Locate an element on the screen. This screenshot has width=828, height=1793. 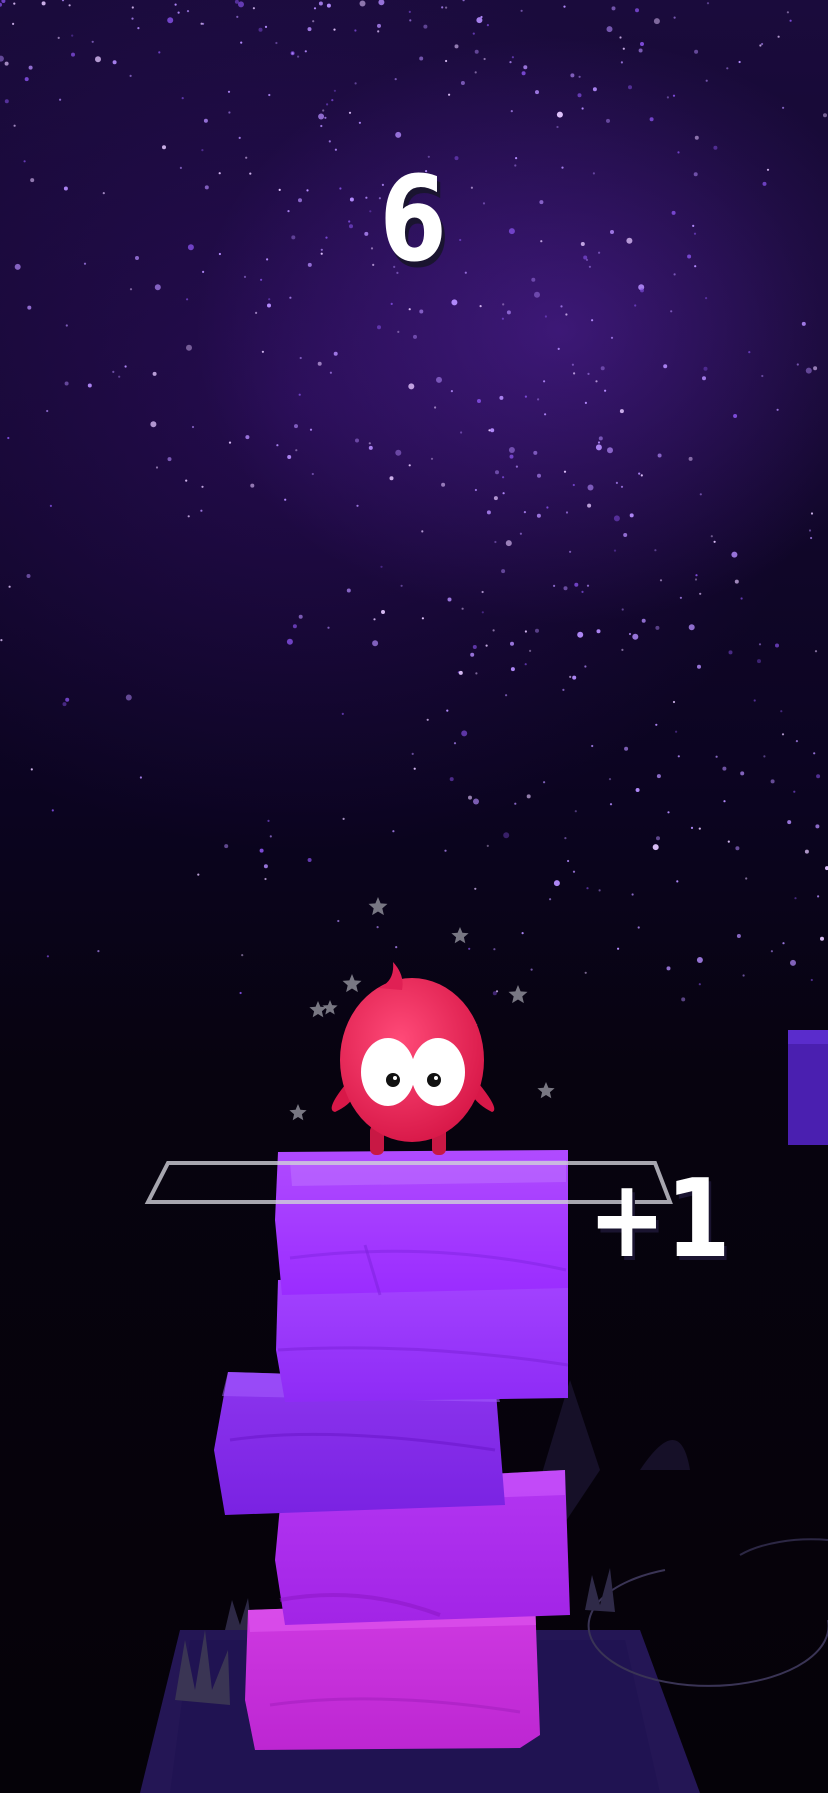
score-counter: 6 is located at coordinates (414, 219).